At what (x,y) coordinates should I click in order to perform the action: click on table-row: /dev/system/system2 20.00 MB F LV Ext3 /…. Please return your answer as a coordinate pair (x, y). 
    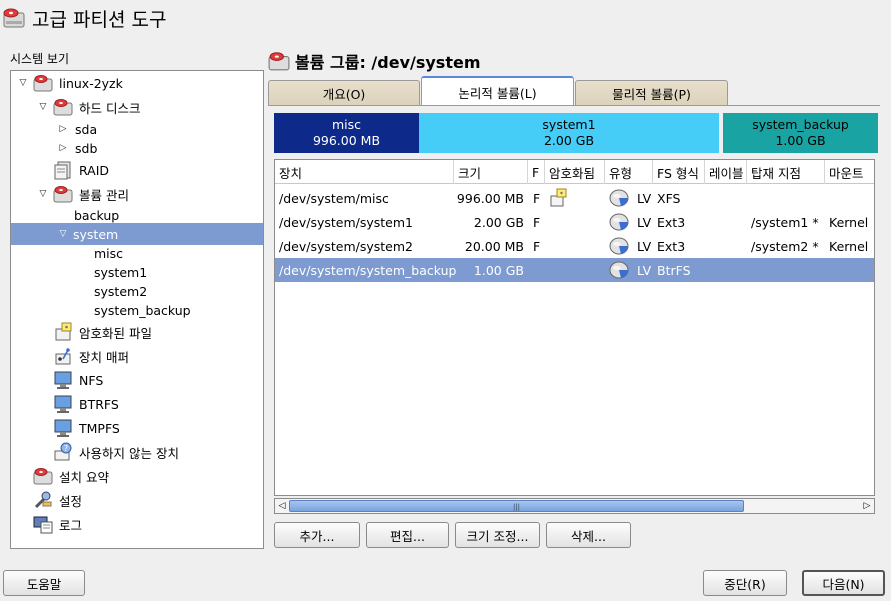
    Looking at the image, I should click on (574, 246).